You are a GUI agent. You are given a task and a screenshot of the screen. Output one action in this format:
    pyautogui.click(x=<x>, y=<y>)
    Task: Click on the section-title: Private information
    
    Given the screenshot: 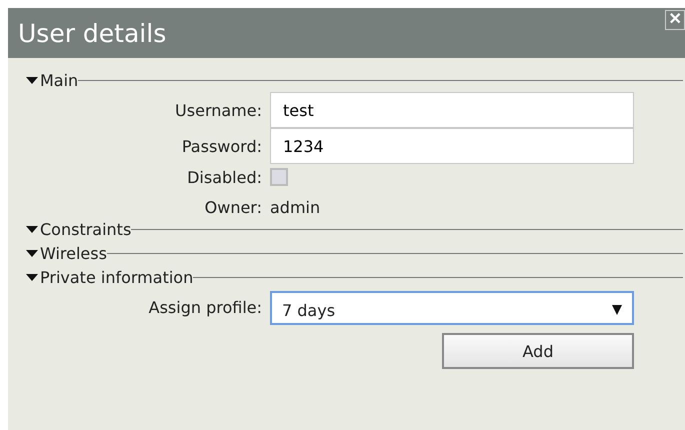 What is the action you would take?
    pyautogui.click(x=117, y=277)
    